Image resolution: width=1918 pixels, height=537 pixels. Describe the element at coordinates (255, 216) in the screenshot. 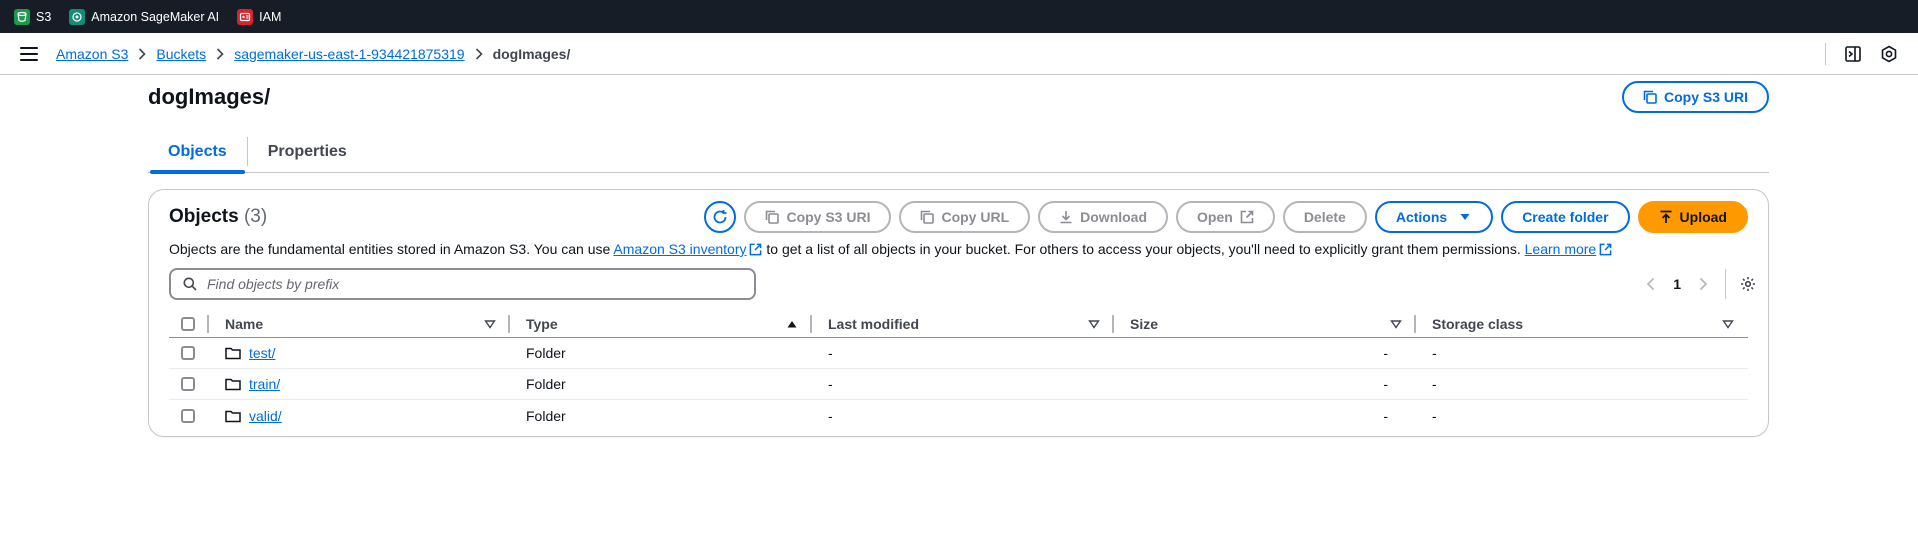

I see `objects-count: (3)` at that location.